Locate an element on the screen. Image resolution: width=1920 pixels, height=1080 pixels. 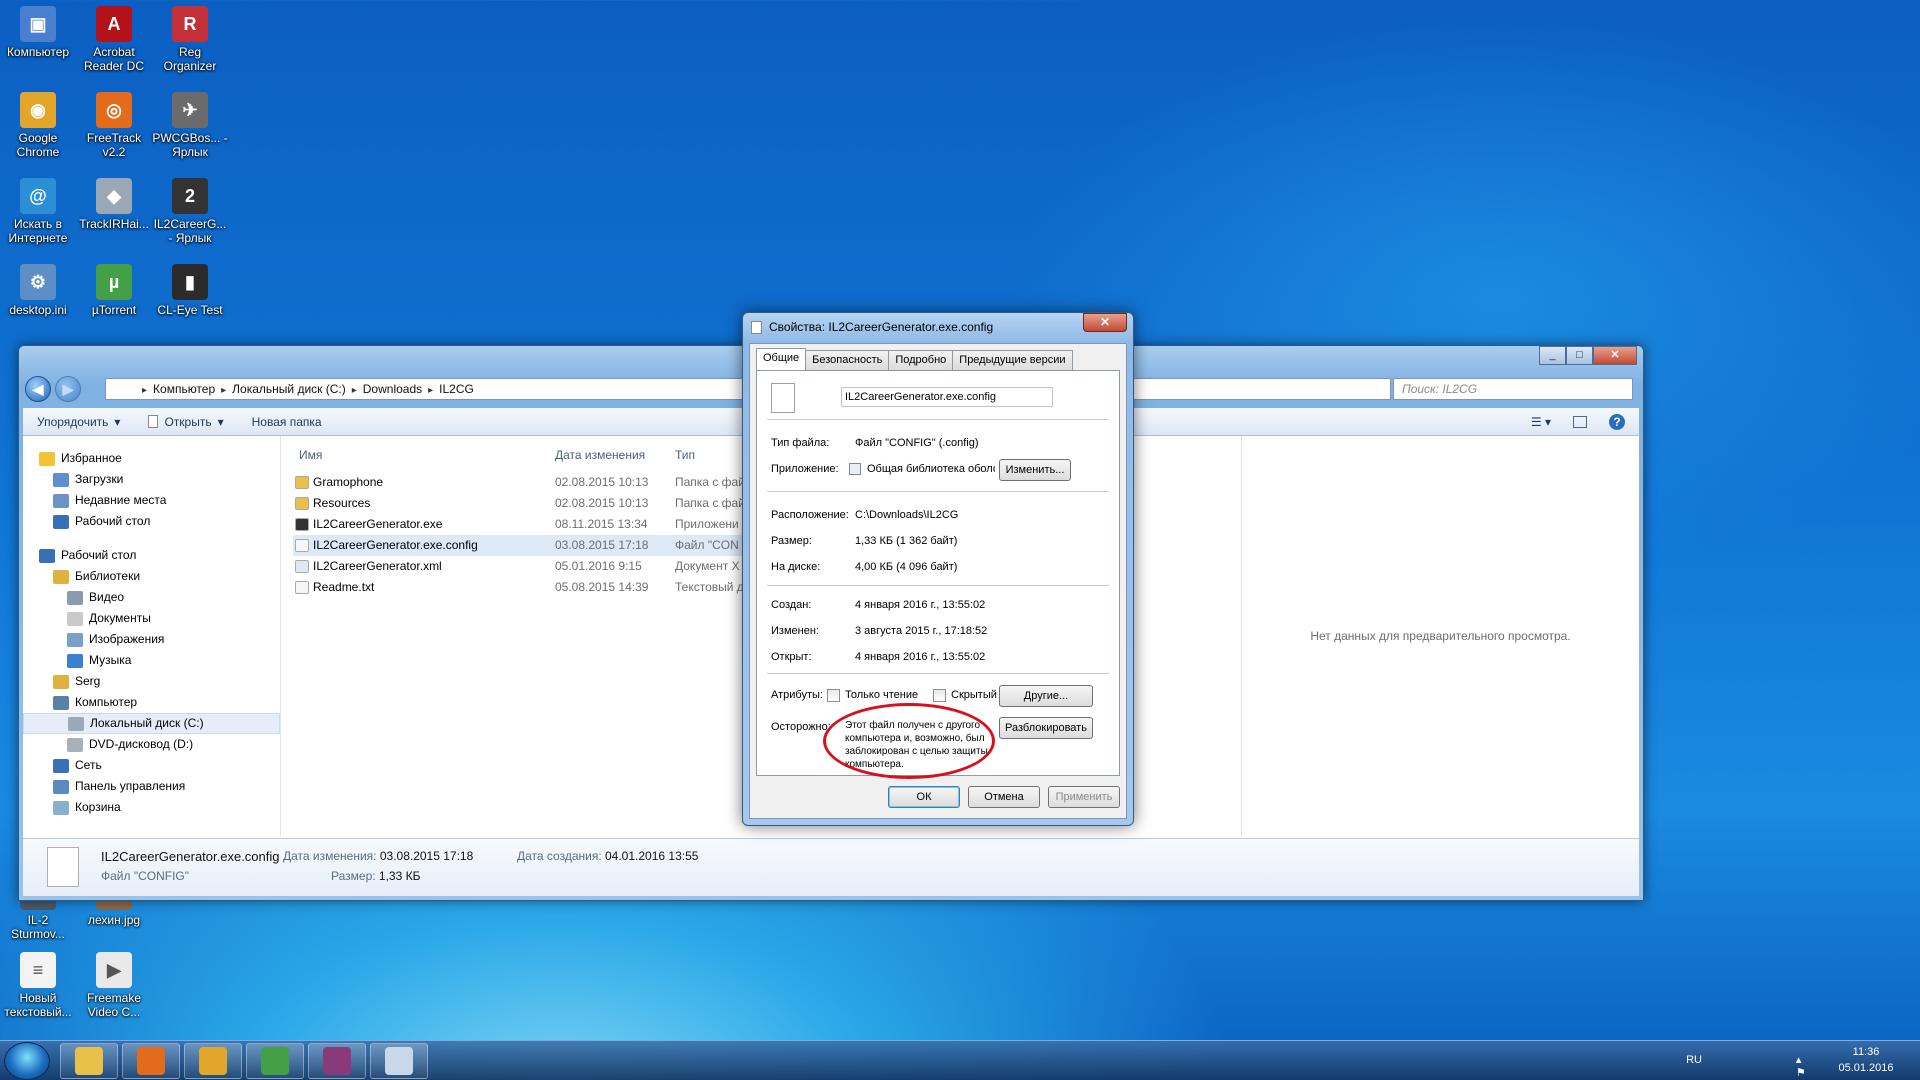
tray-icons: ▴ ⚑ ◉ ▣ ◀) is located at coordinates (1808, 1066).